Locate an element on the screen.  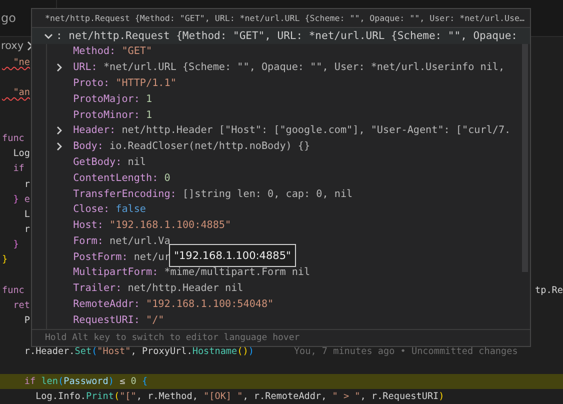
code-line: r.Header.Set("Host", ProxyUrl.Hostname()) is located at coordinates (138, 351).